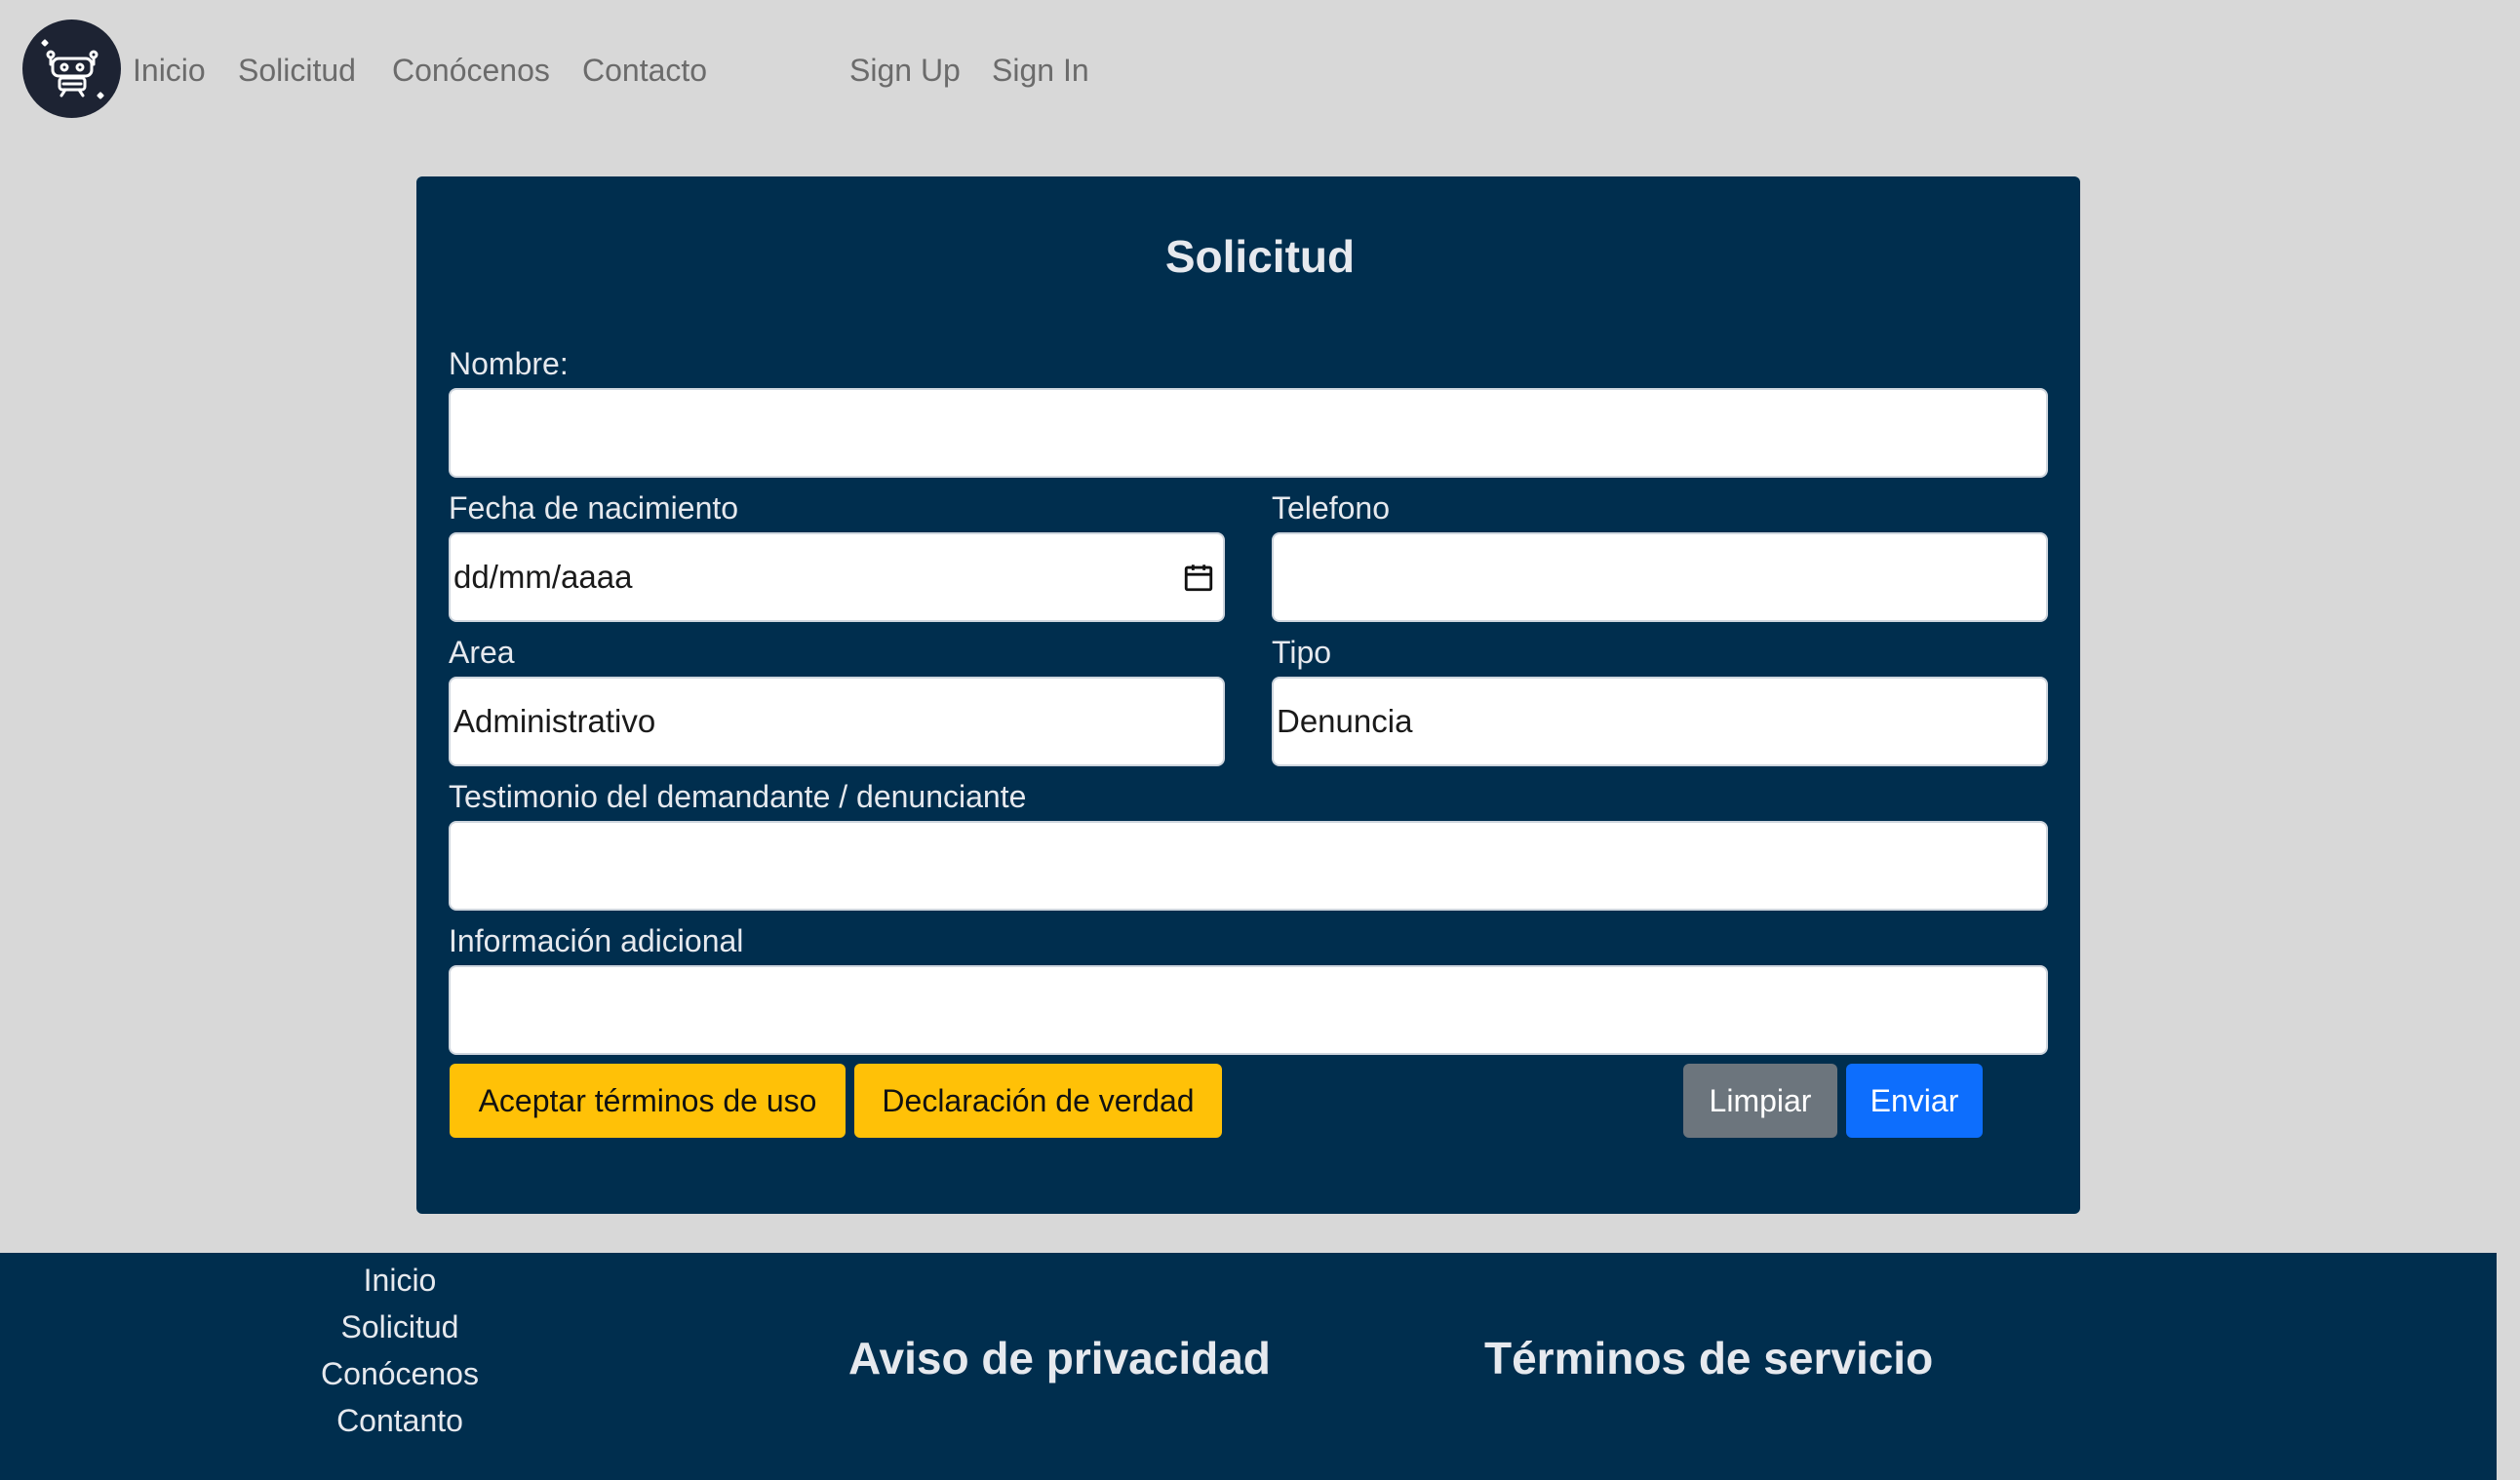  I want to click on area-select: Administrativo, so click(837, 722).